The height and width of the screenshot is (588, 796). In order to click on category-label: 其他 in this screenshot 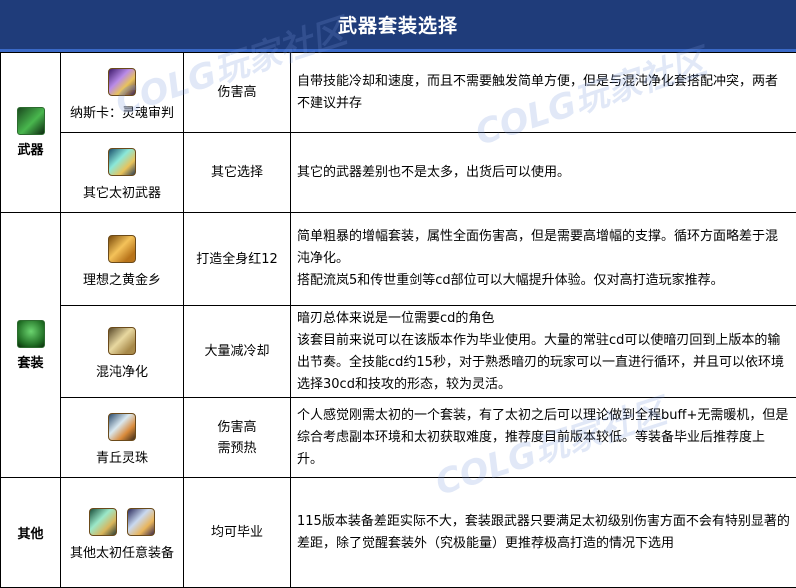, I will do `click(30, 534)`.